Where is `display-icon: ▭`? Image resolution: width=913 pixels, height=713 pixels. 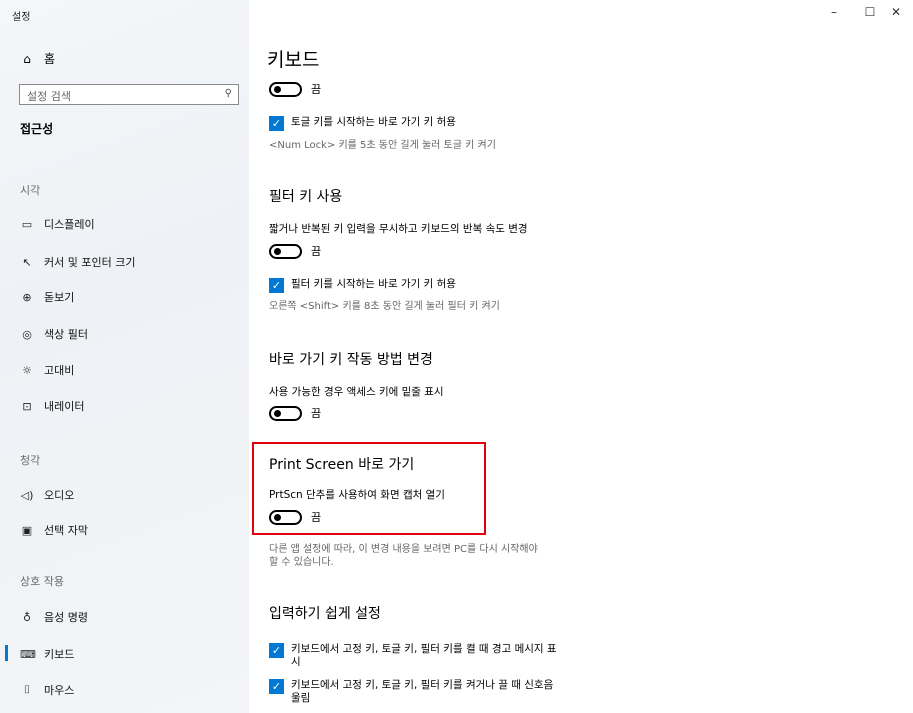 display-icon: ▭ is located at coordinates (27, 224).